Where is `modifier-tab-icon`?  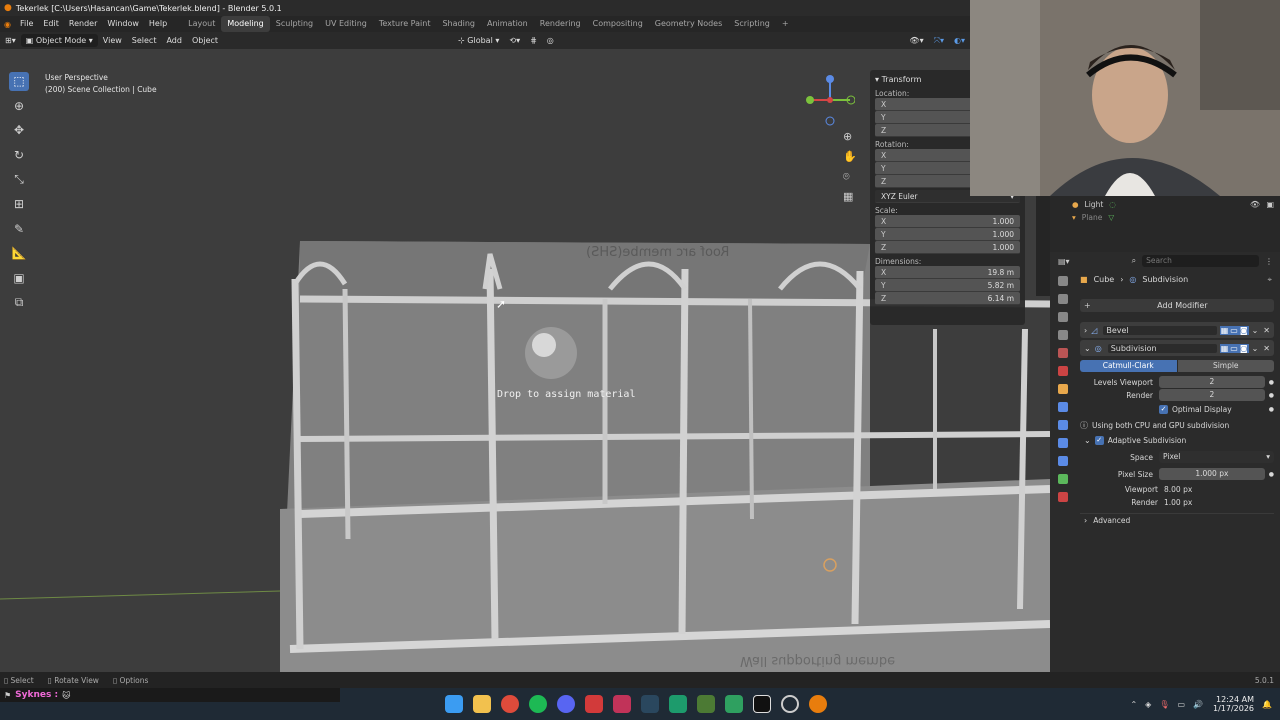
modifier-tab-icon is located at coordinates (1063, 407).